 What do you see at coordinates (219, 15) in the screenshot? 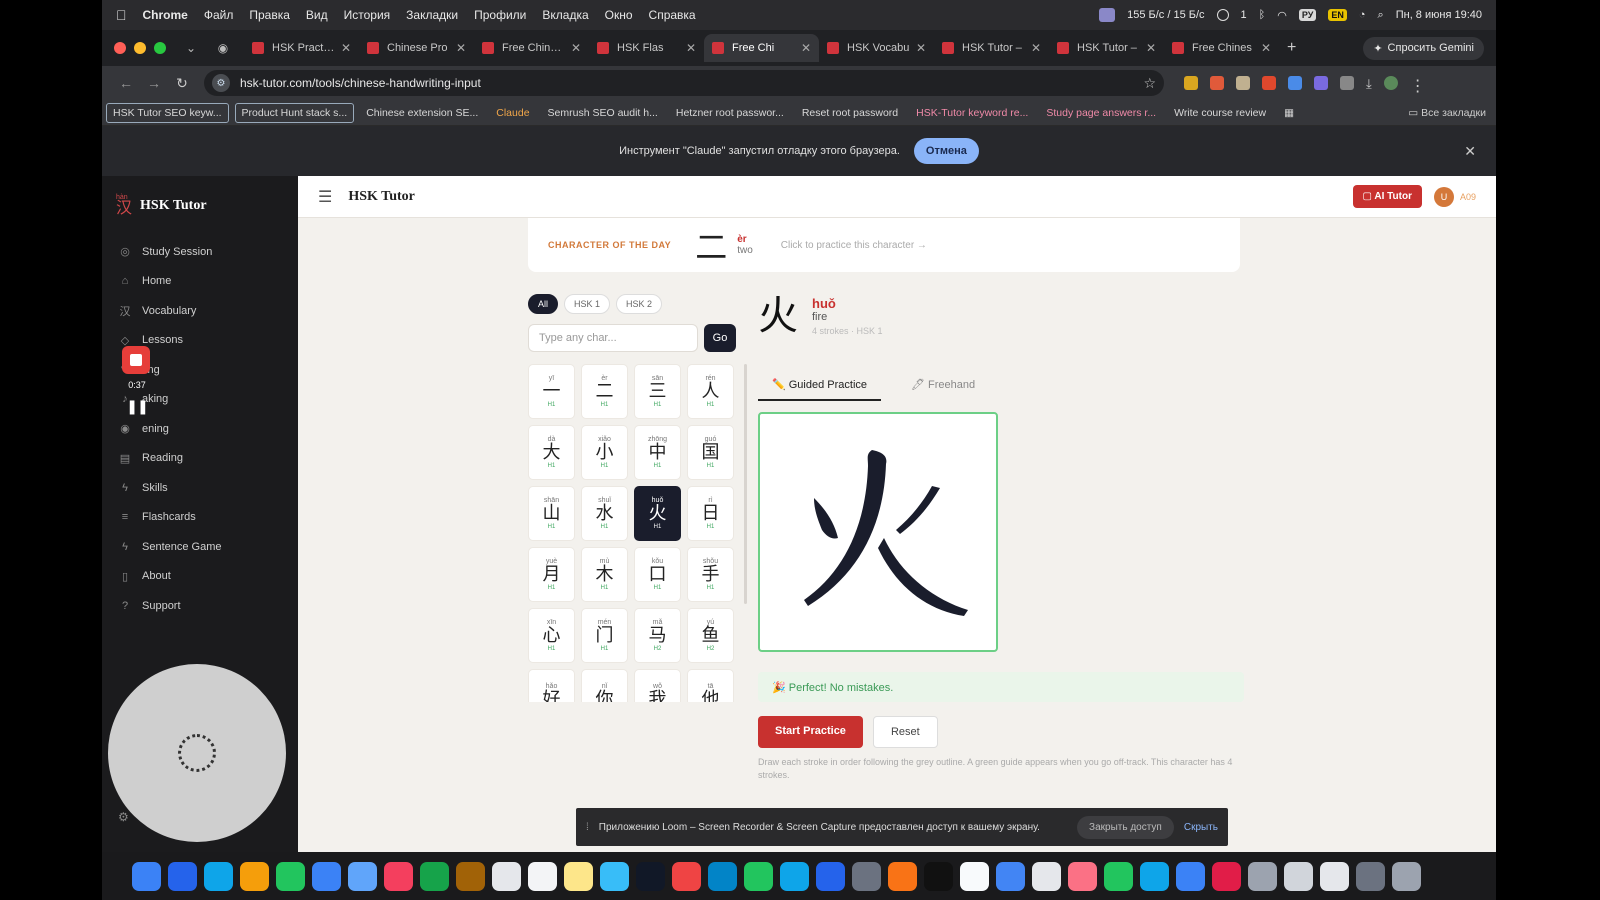
I see `menu-file: Файл` at bounding box center [219, 15].